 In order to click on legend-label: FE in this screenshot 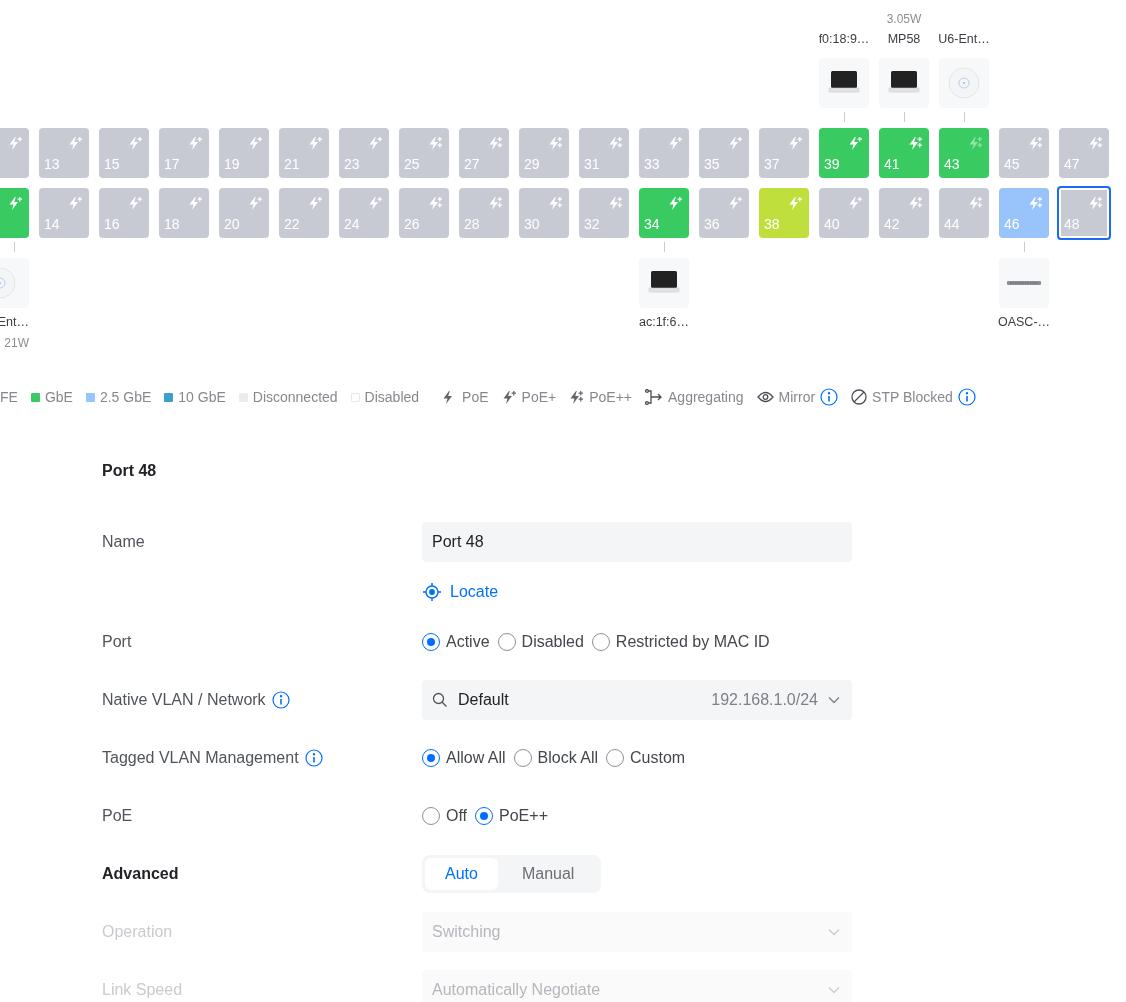, I will do `click(9, 397)`.